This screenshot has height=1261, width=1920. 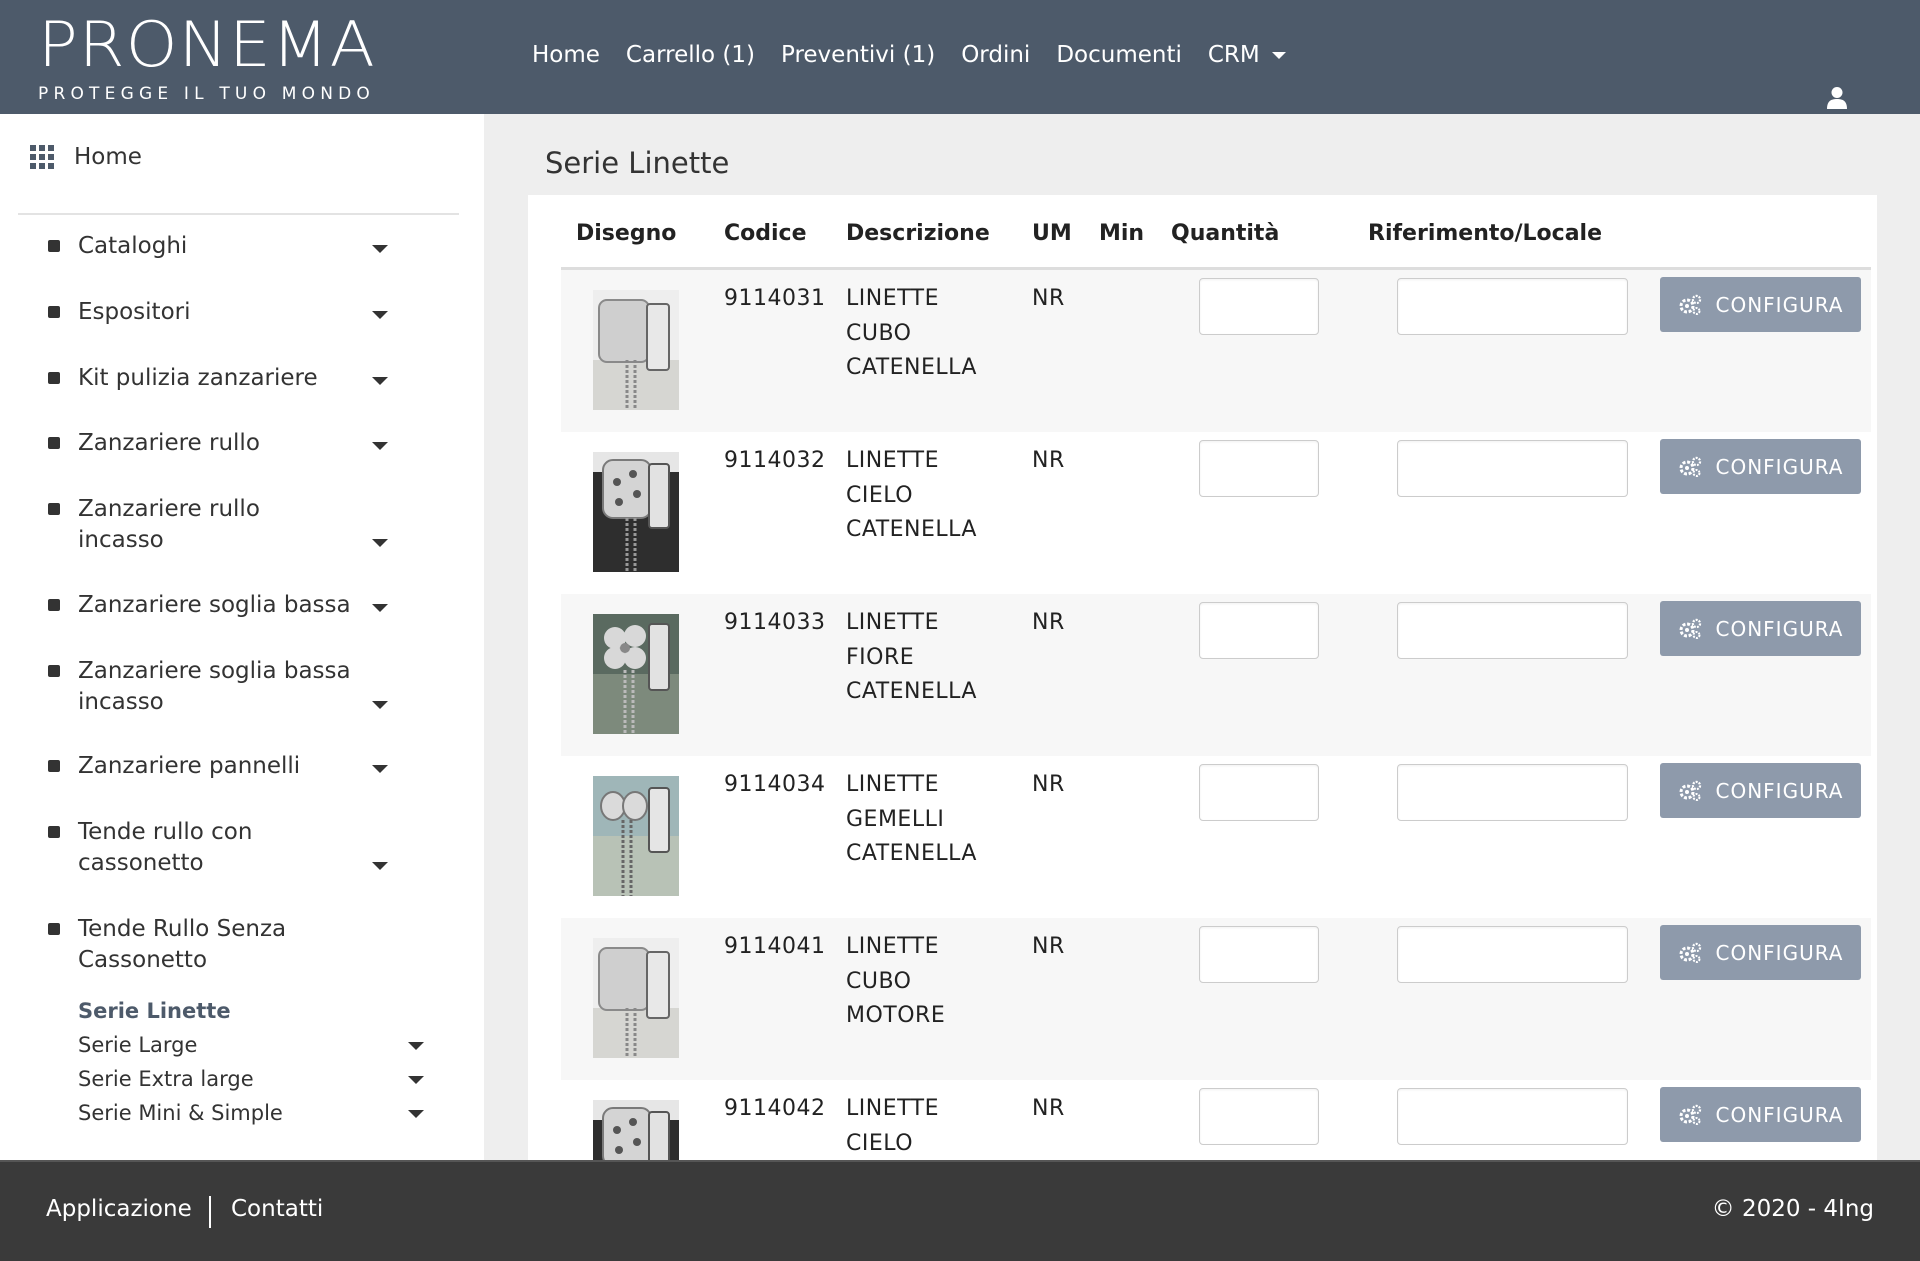 I want to click on subitem-serie-linette: Serie Linette, so click(x=251, y=1011).